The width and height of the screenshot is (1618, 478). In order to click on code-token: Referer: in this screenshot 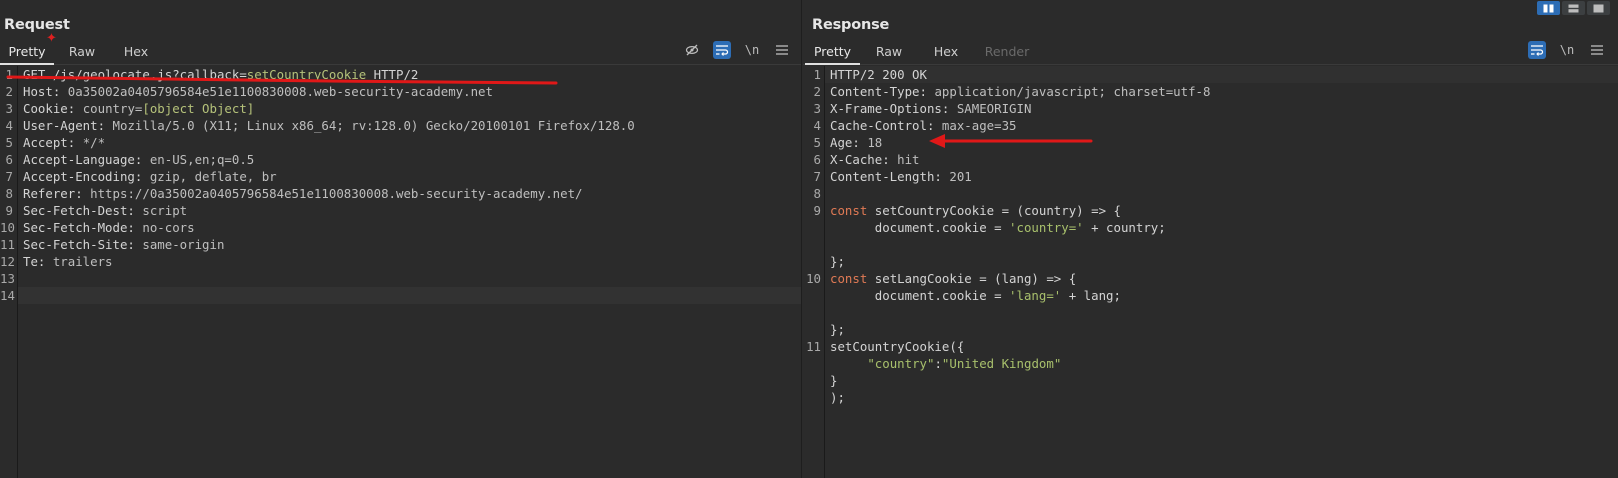, I will do `click(57, 193)`.